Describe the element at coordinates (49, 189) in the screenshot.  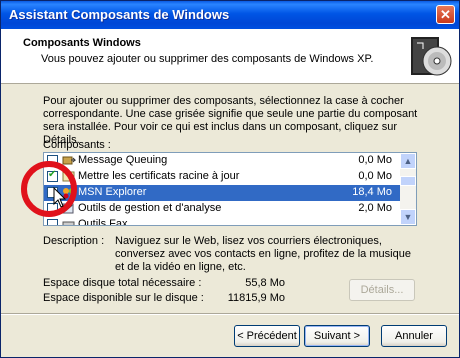
I see `highlight-circle` at that location.